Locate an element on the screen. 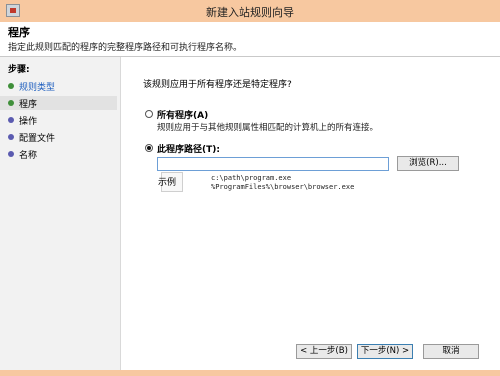 Image resolution: width=500 pixels, height=376 pixels. this-program-radio is located at coordinates (149, 148).